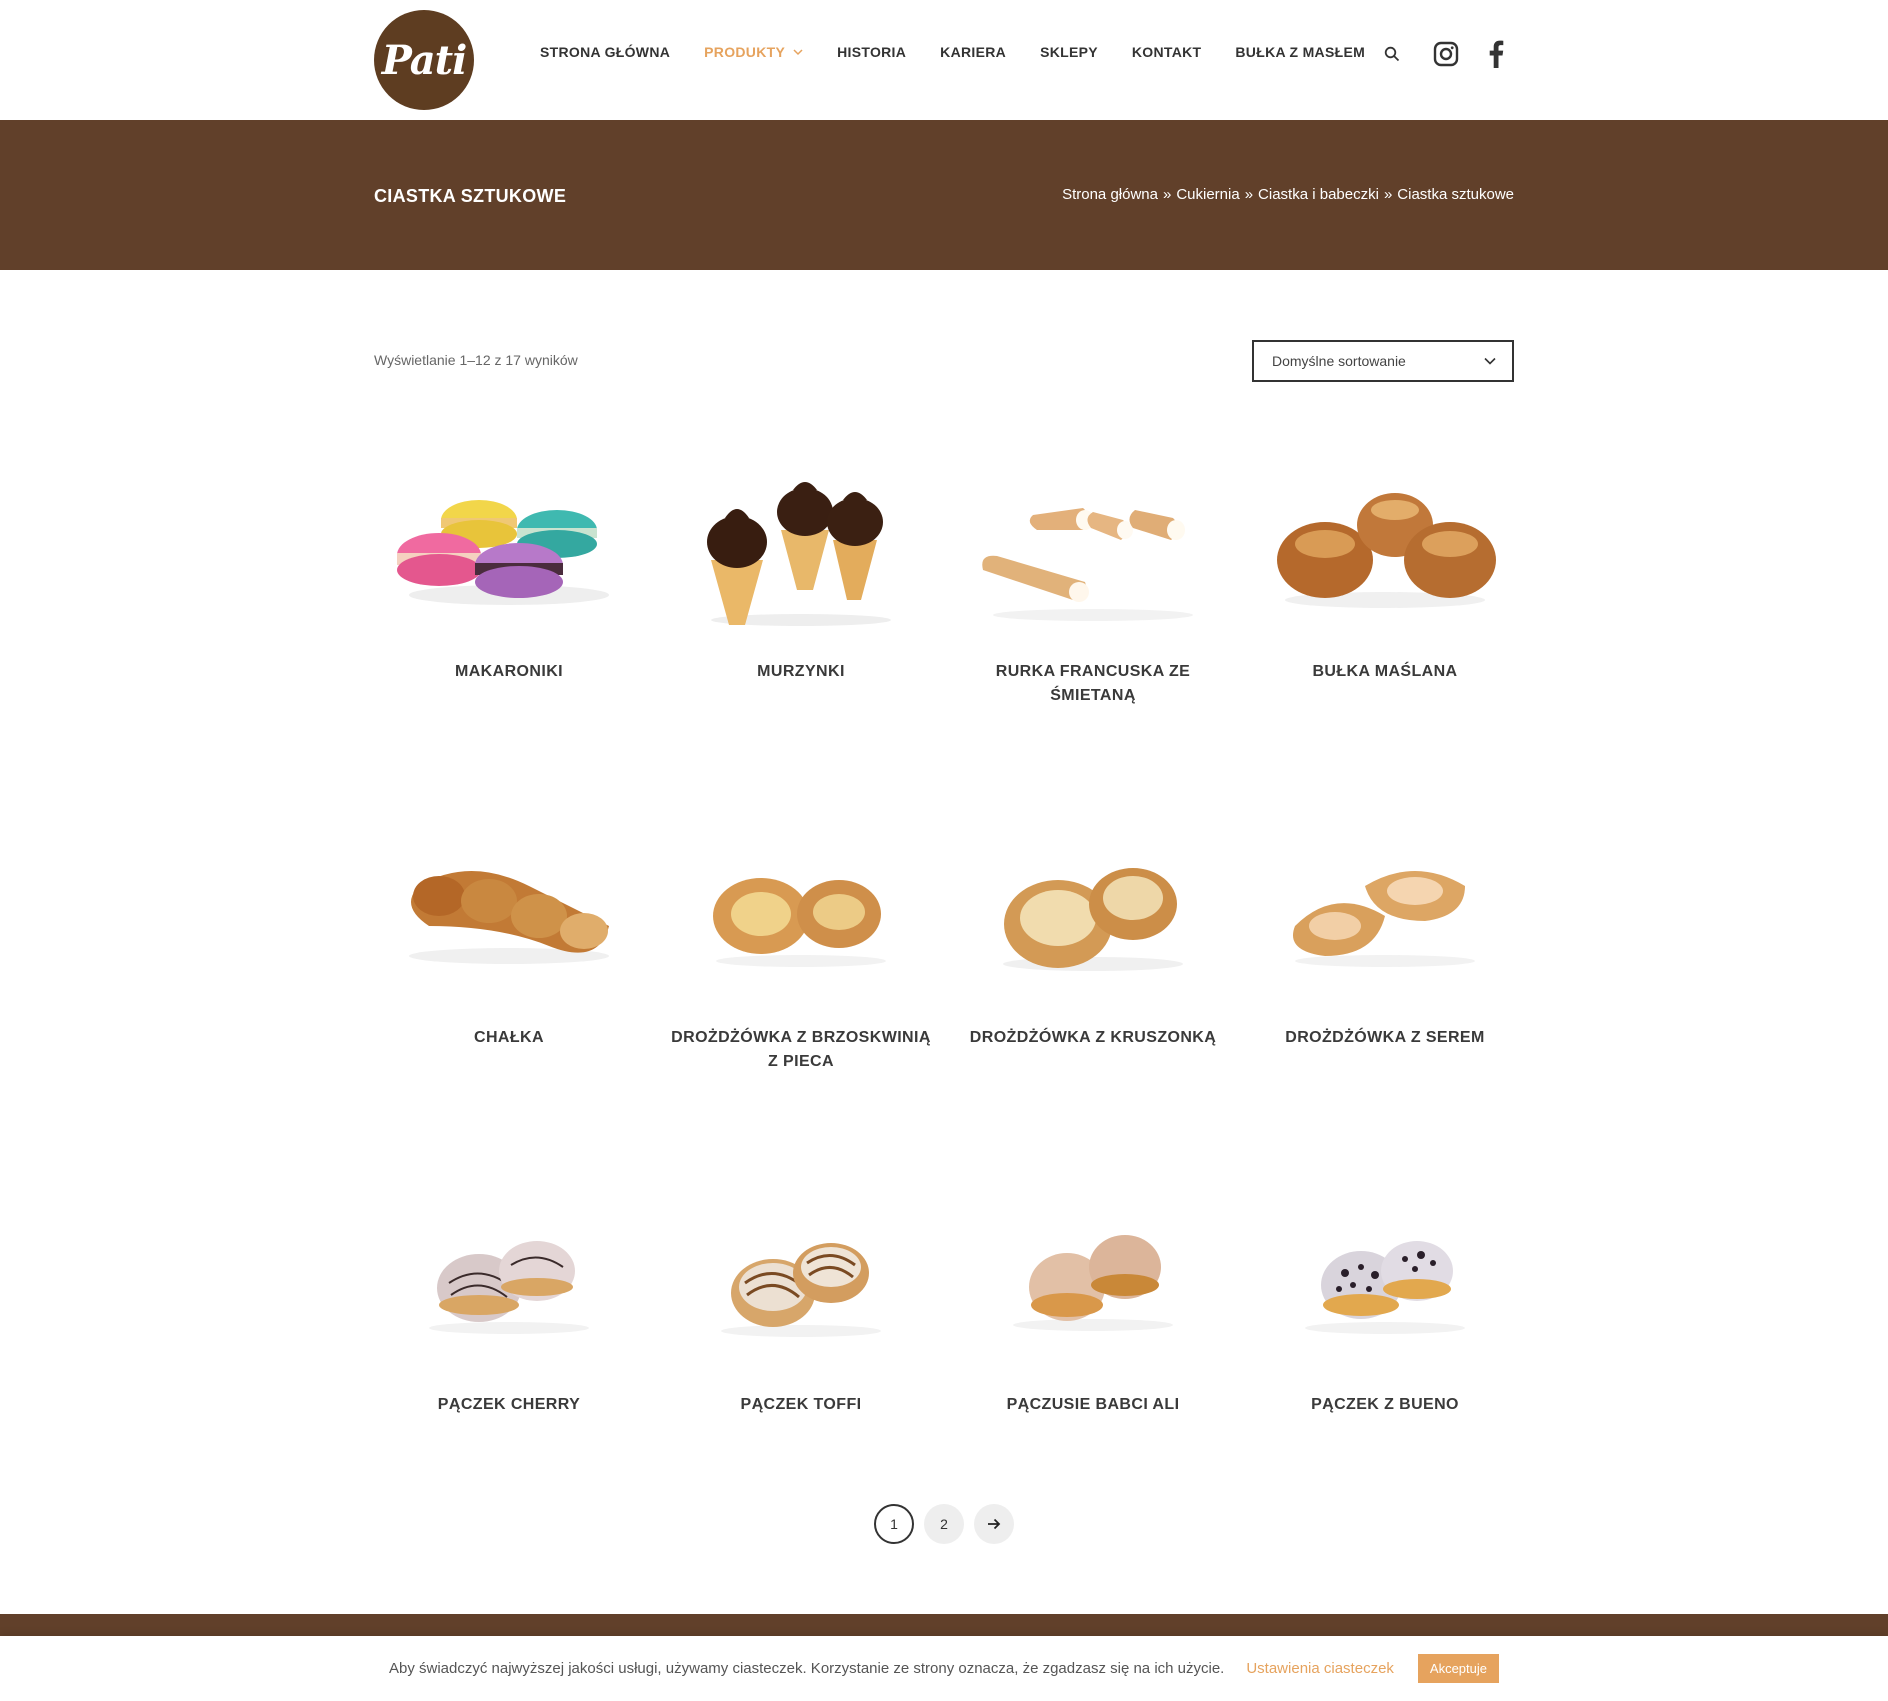  I want to click on product-card: DROŻDŻÓWKA Z KRUSZONKĄ, so click(1093, 923).